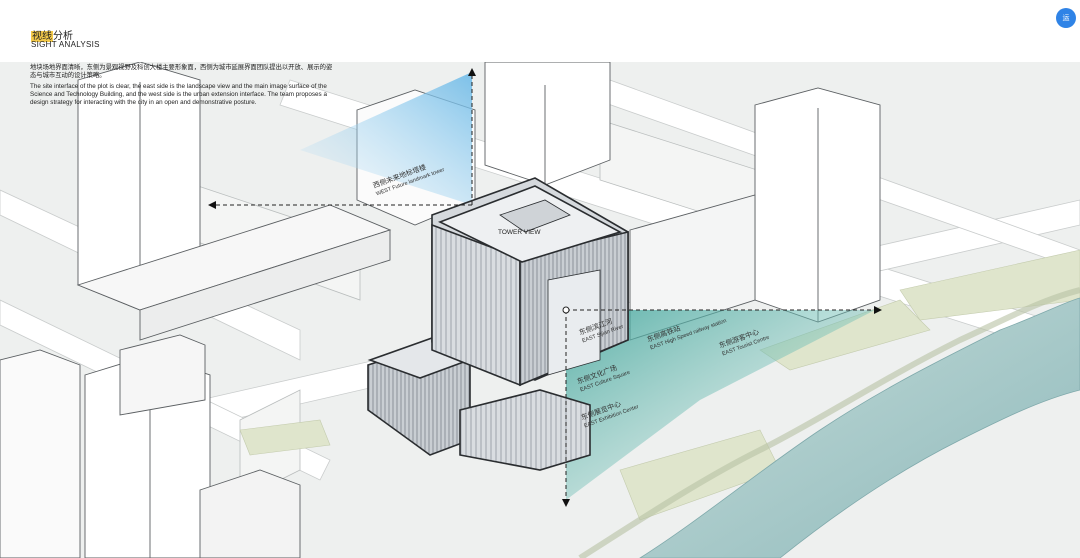  I want to click on chart-icon: 运, so click(1066, 18).